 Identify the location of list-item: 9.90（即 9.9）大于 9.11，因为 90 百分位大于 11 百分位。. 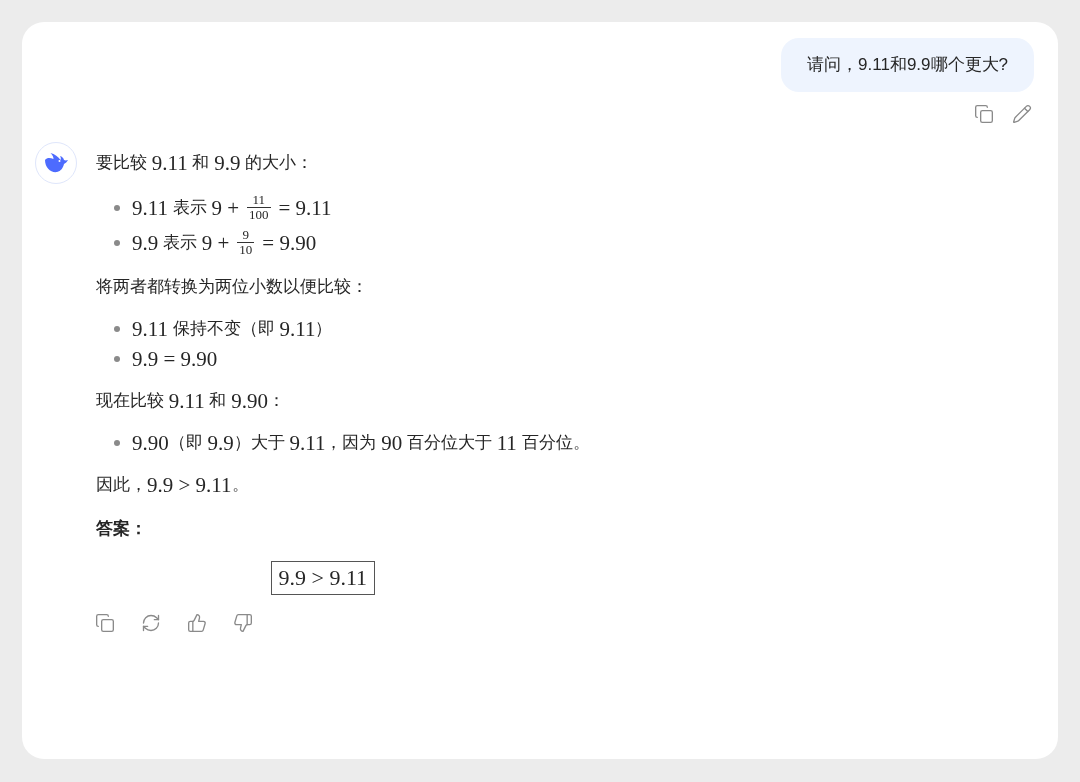
(361, 443).